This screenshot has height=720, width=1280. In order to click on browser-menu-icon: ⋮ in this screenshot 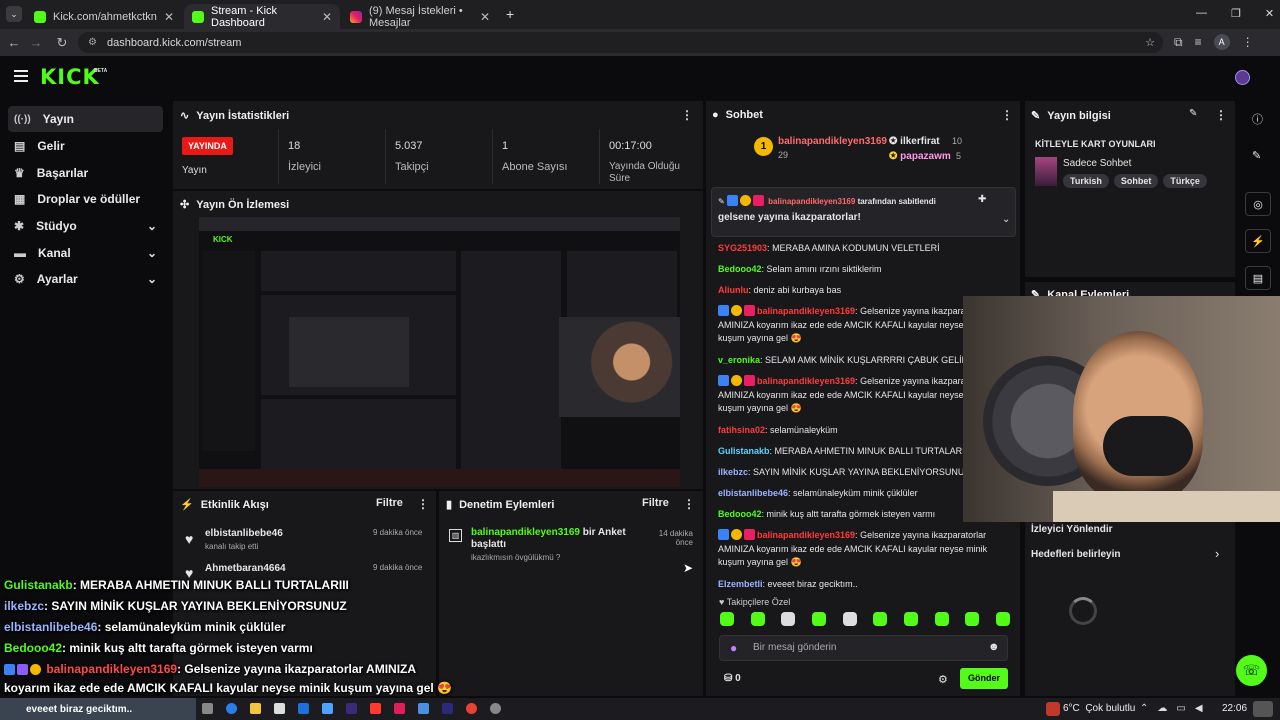, I will do `click(1248, 42)`.